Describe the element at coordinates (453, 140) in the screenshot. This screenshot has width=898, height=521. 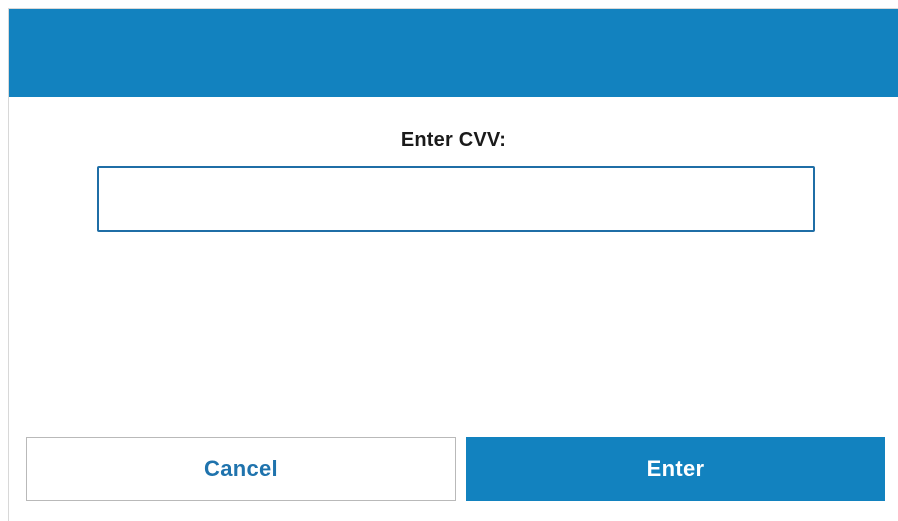
I see `cvv-prompt-label: Enter CVV:` at that location.